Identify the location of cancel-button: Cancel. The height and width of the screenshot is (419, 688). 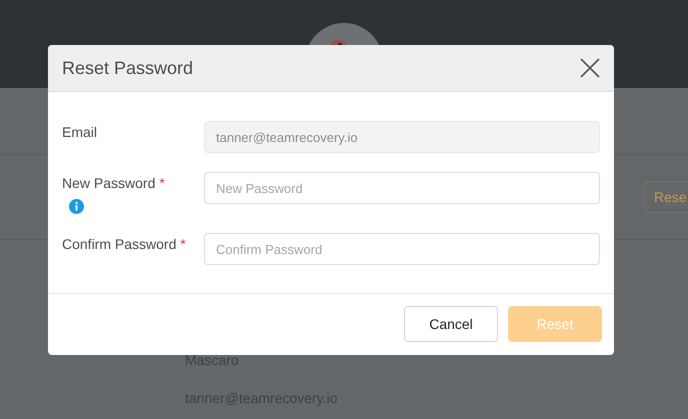
(451, 324).